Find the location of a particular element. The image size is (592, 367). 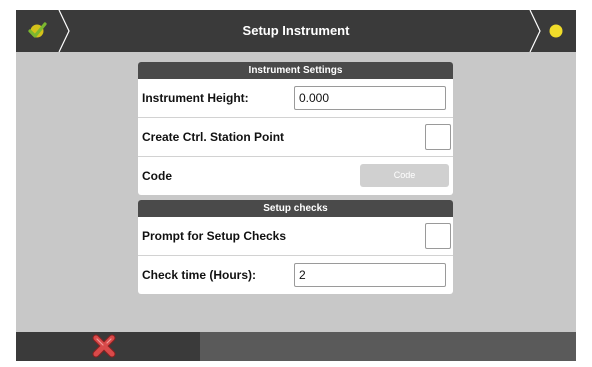

check-time-label: Check time (Hours): is located at coordinates (199, 275).